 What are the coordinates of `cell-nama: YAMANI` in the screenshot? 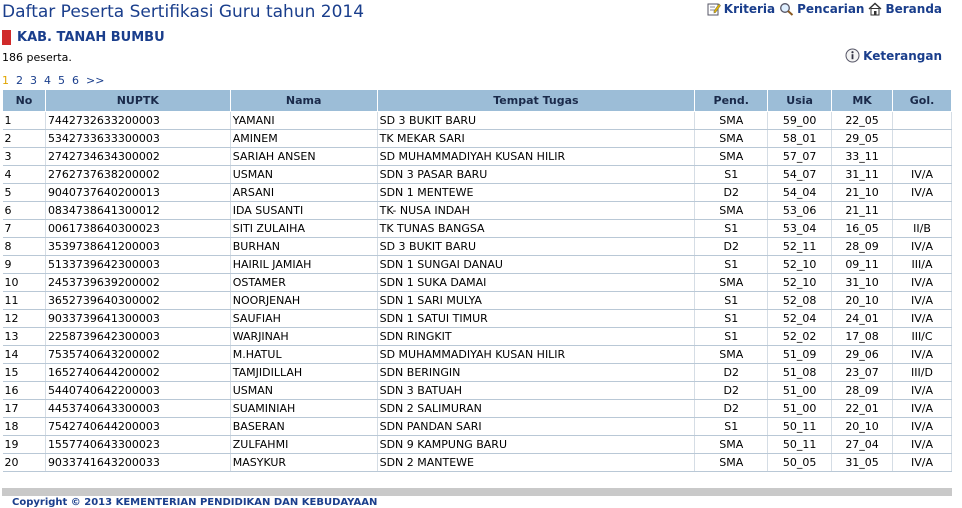 It's located at (304, 120).